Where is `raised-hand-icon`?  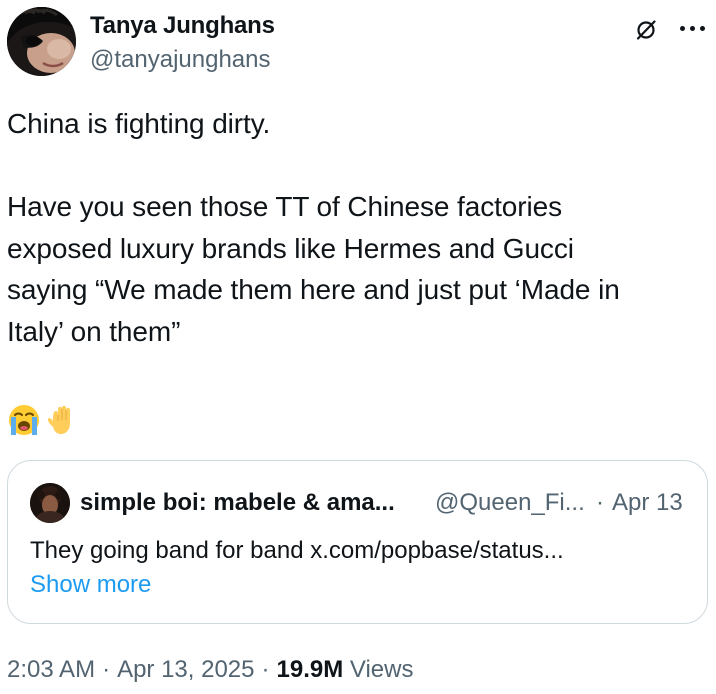 raised-hand-icon is located at coordinates (58, 419).